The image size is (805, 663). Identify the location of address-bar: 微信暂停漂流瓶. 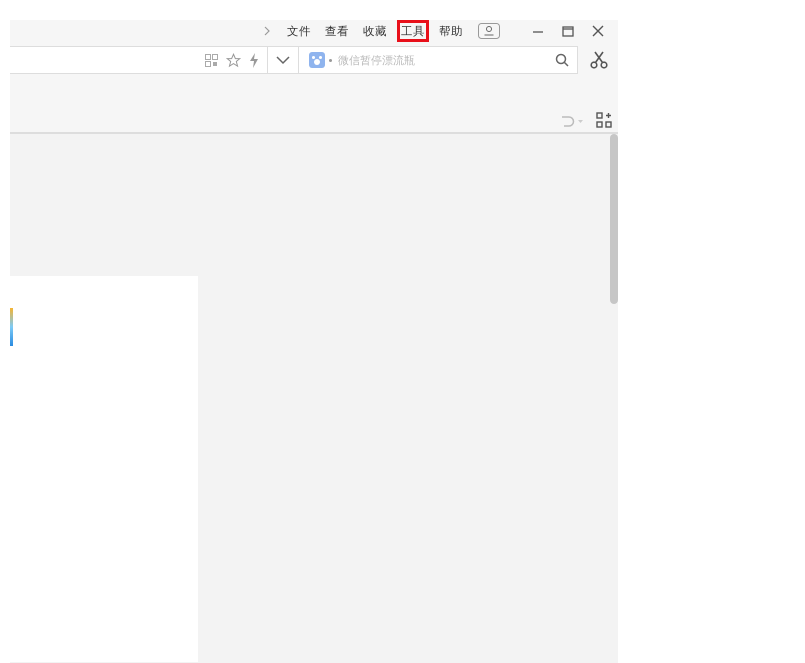
(294, 60).